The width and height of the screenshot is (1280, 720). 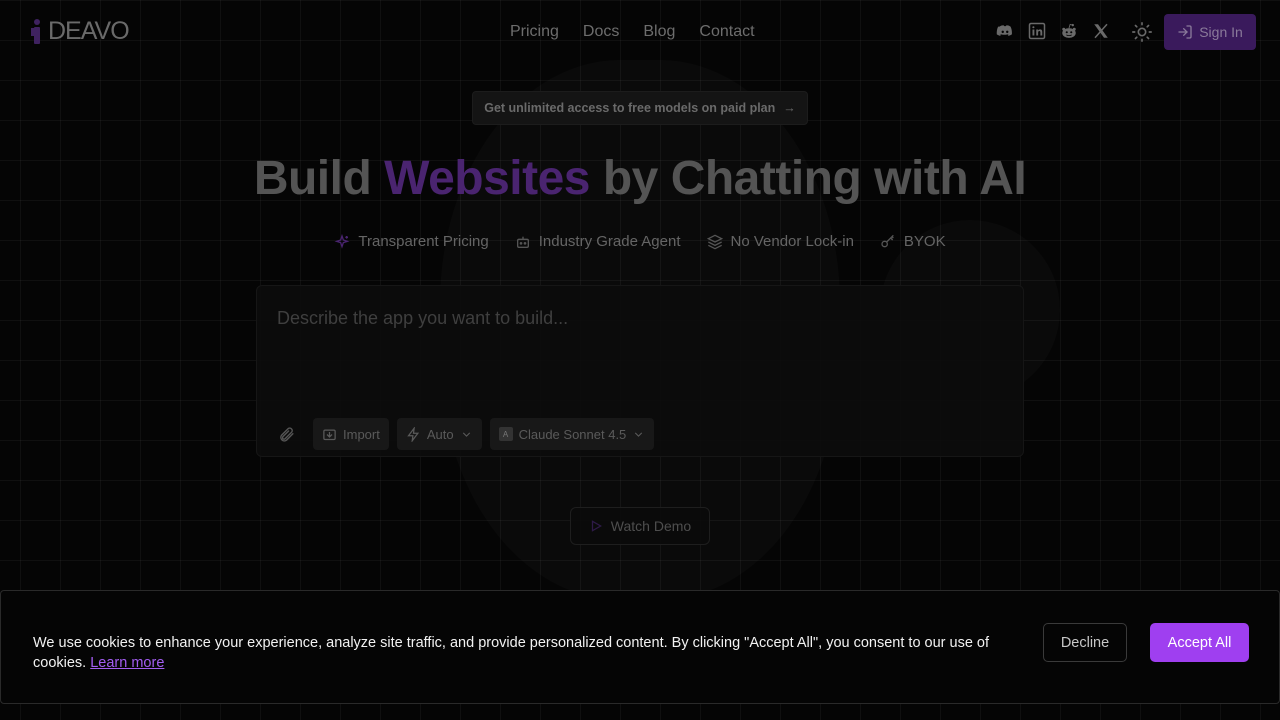 What do you see at coordinates (1069, 31) in the screenshot?
I see `reddit-icon` at bounding box center [1069, 31].